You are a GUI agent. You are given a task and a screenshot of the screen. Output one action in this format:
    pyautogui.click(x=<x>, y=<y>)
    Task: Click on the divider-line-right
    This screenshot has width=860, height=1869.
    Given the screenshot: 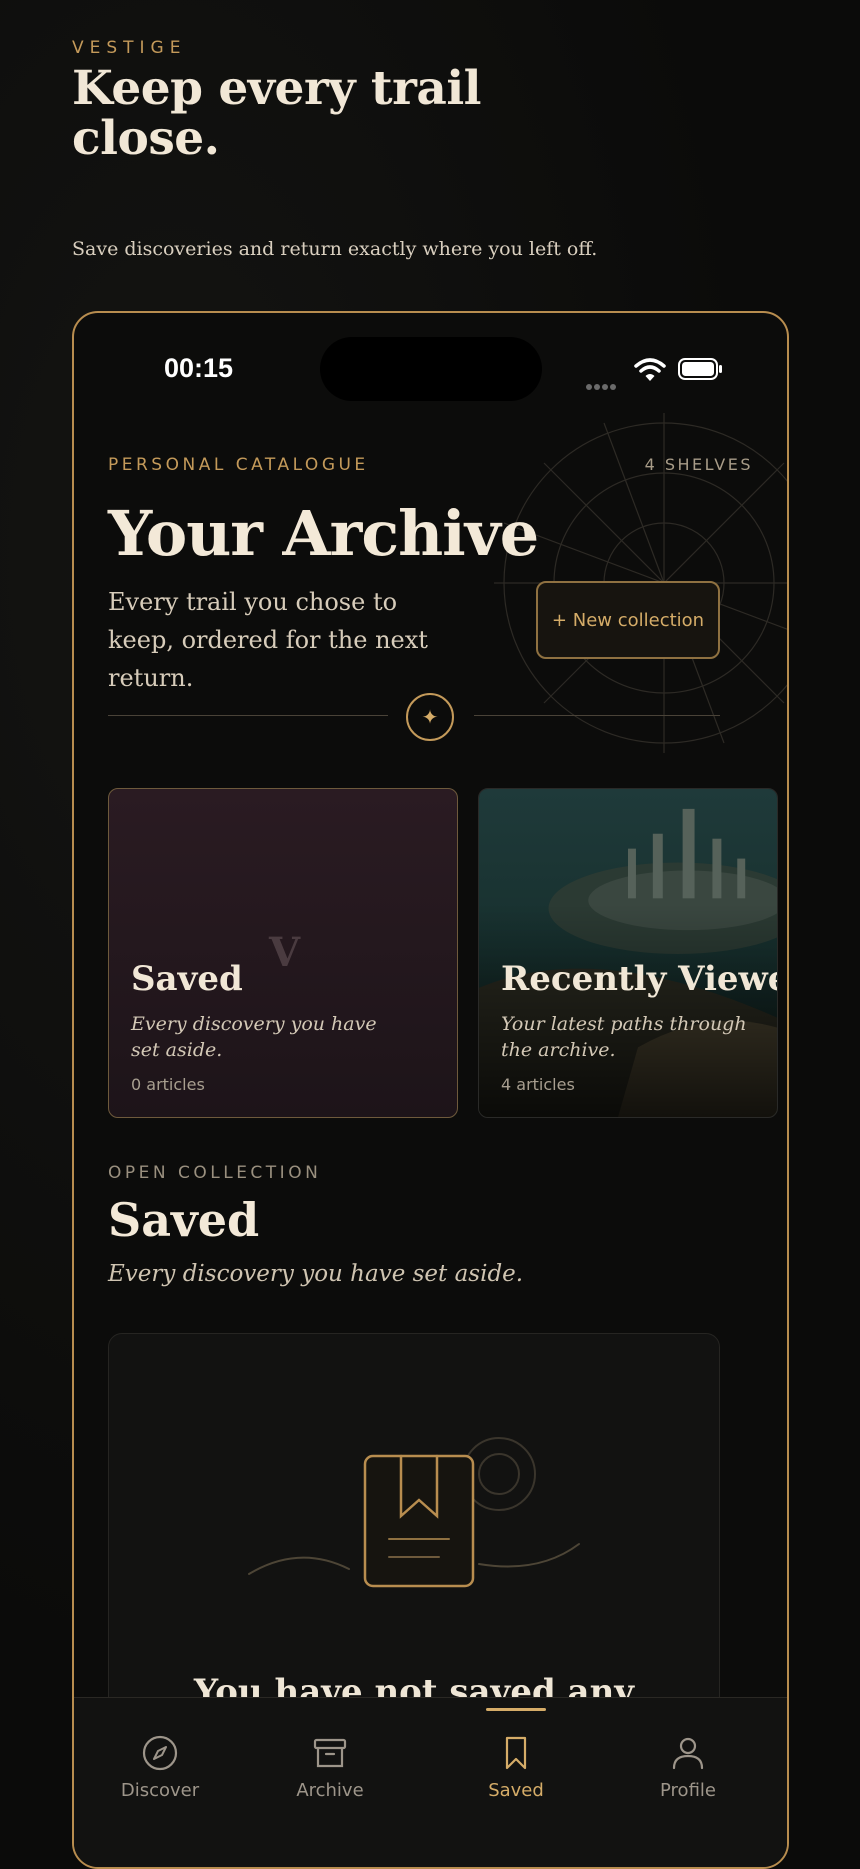 What is the action you would take?
    pyautogui.click(x=597, y=715)
    